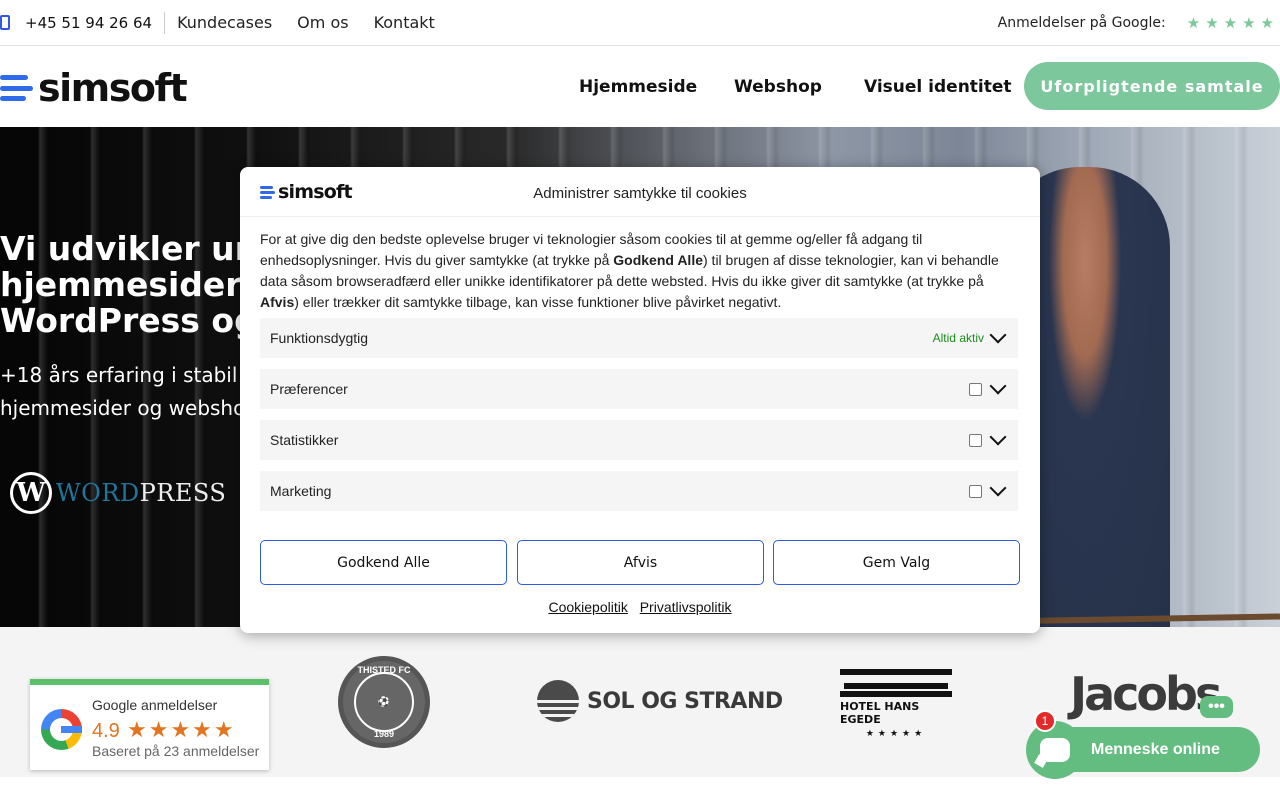 The height and width of the screenshot is (800, 1280). I want to click on google-review-score: 4.9, so click(106, 731).